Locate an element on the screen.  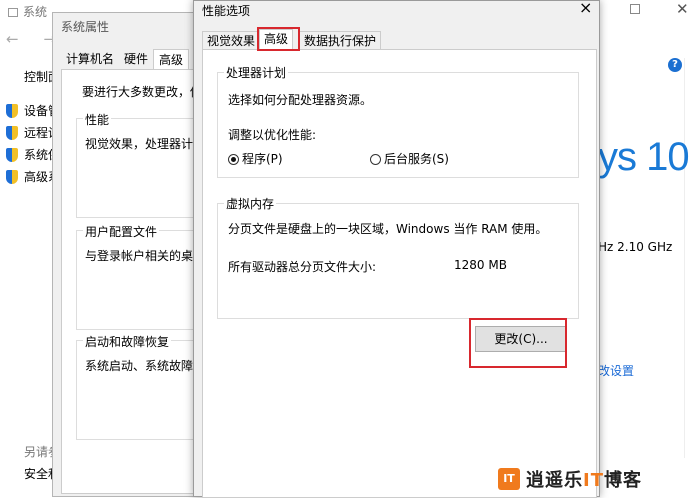
watermark: IT 逍遥乐IT博客 is located at coordinates (570, 479).